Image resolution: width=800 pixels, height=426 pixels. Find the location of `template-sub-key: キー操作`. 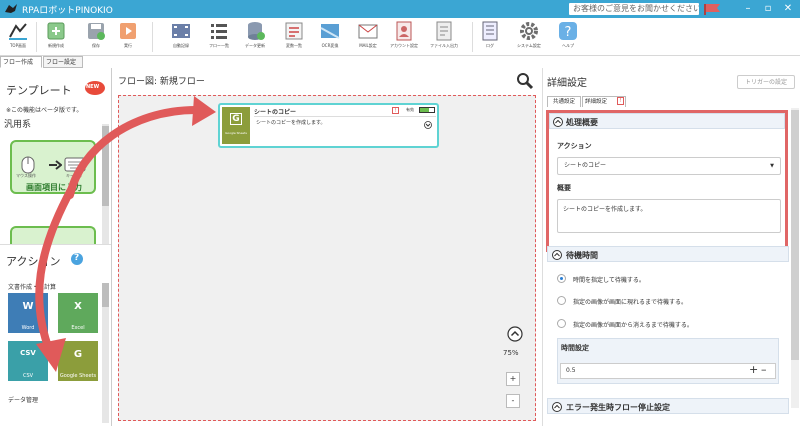

template-sub-key: キー操作 is located at coordinates (74, 175).